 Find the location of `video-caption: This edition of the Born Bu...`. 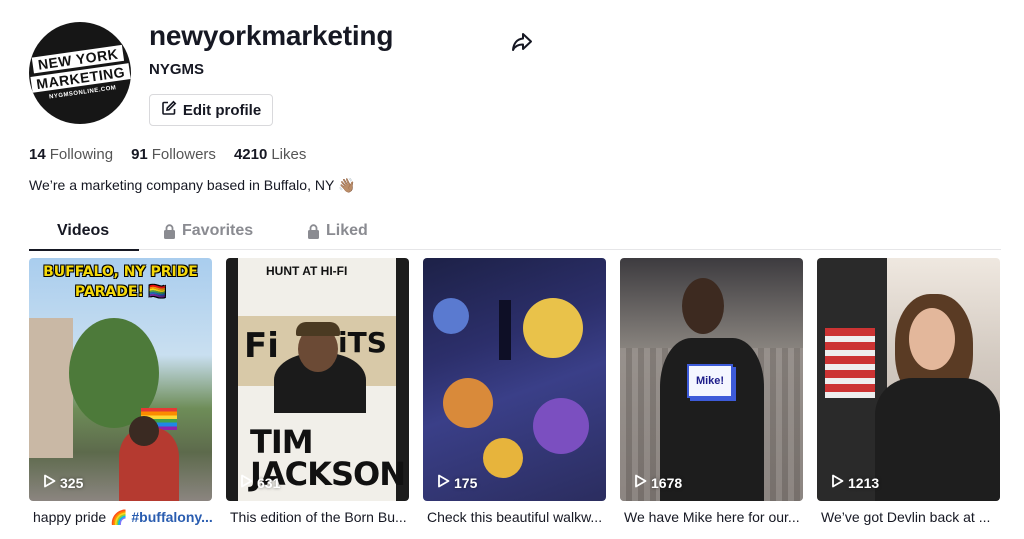

video-caption: This edition of the Born Bu... is located at coordinates (317, 517).